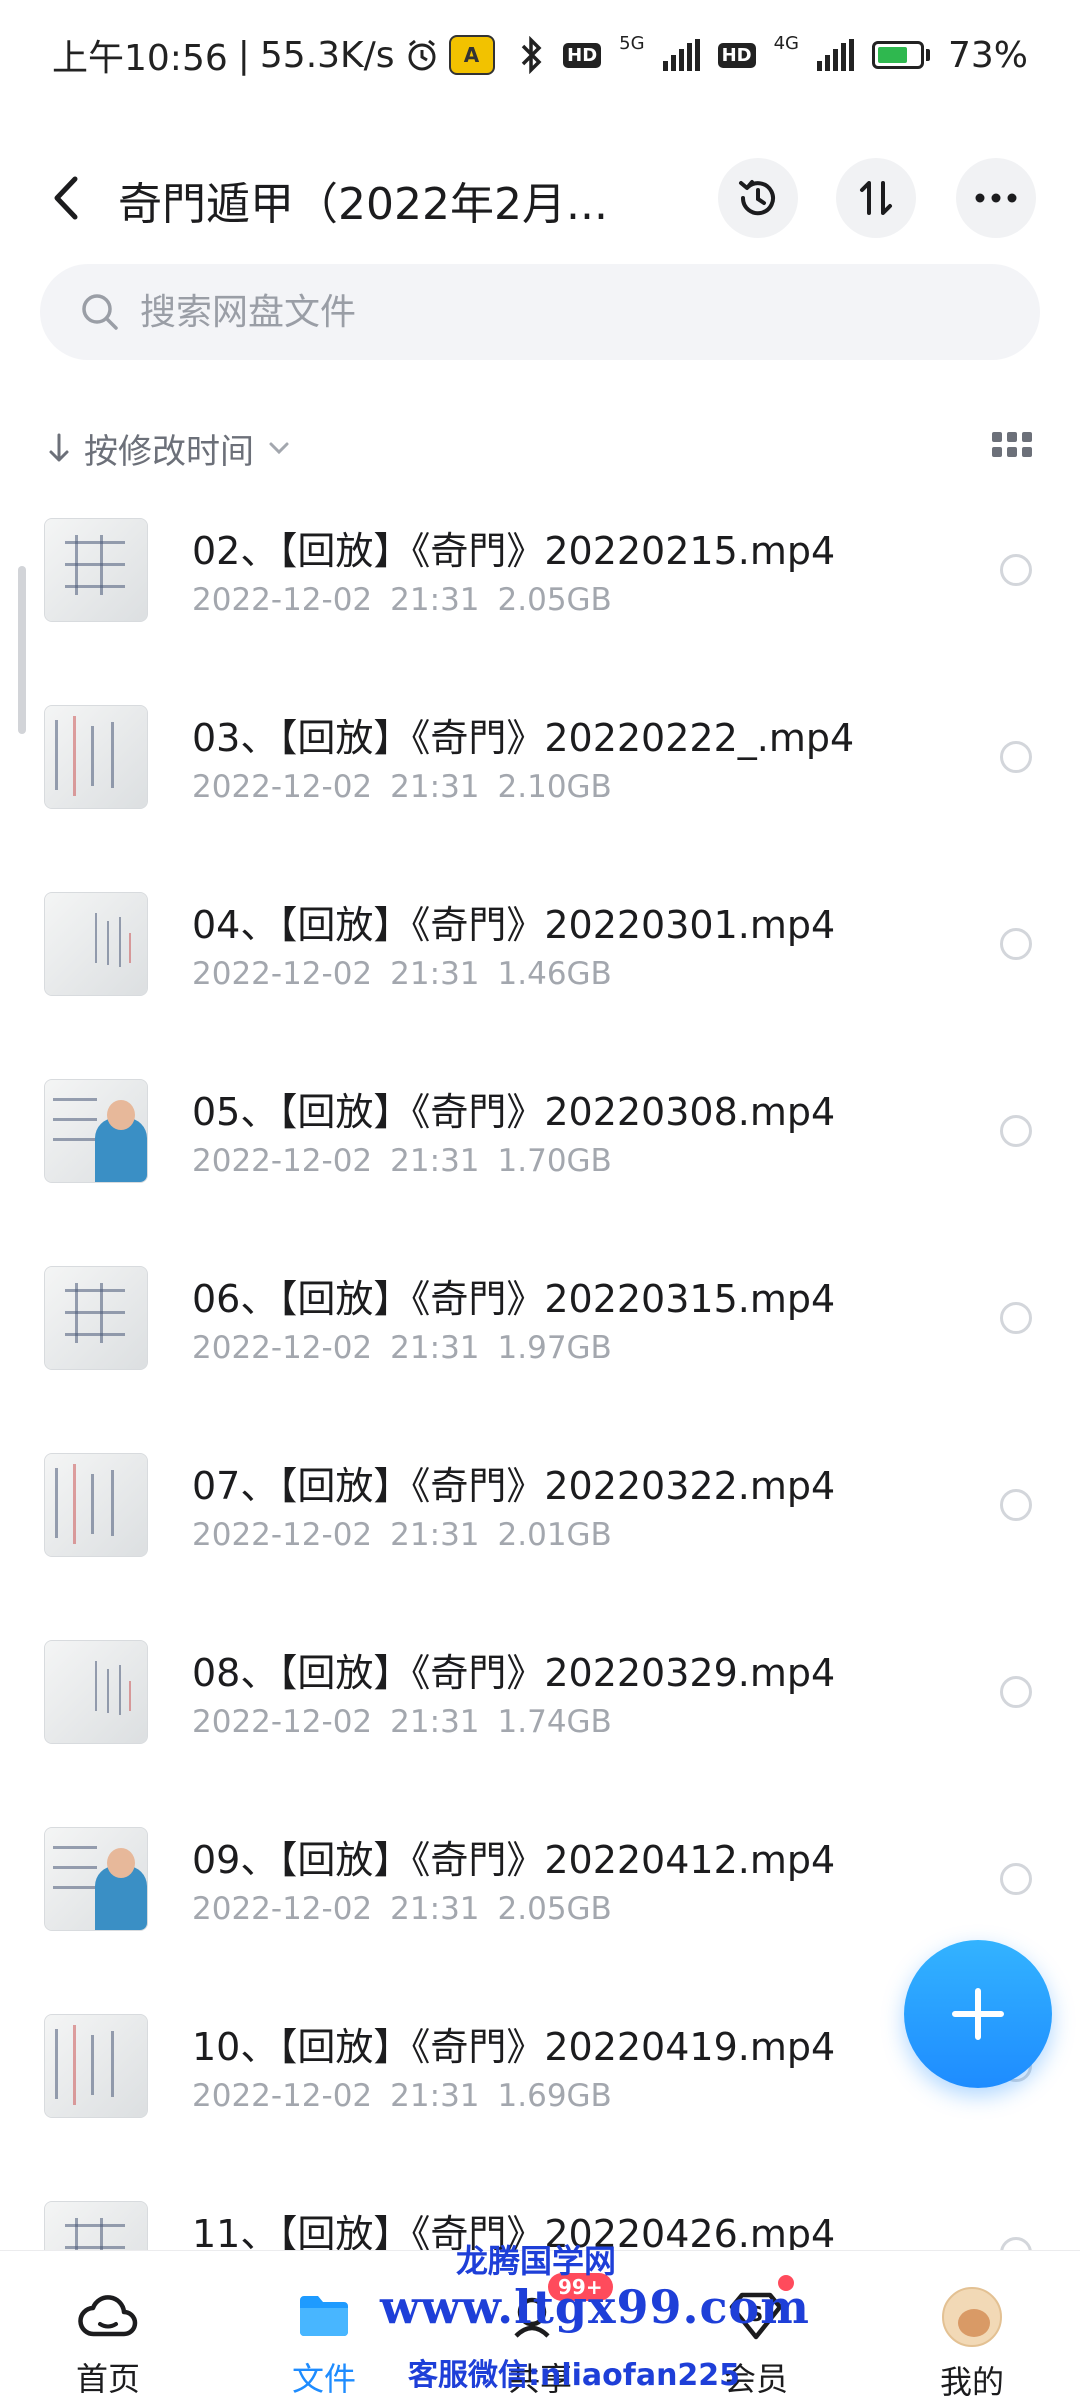 This screenshot has width=1080, height=2400. What do you see at coordinates (514, 925) in the screenshot?
I see `file-name: 04、【回放】《奇門》20220301.mp4` at bounding box center [514, 925].